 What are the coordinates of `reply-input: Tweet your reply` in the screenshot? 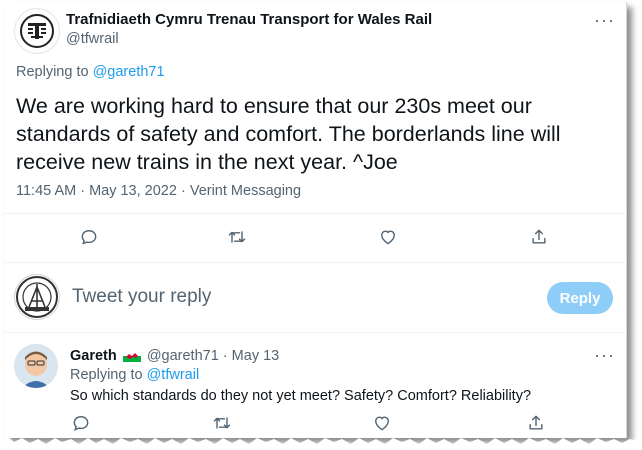 It's located at (141, 297).